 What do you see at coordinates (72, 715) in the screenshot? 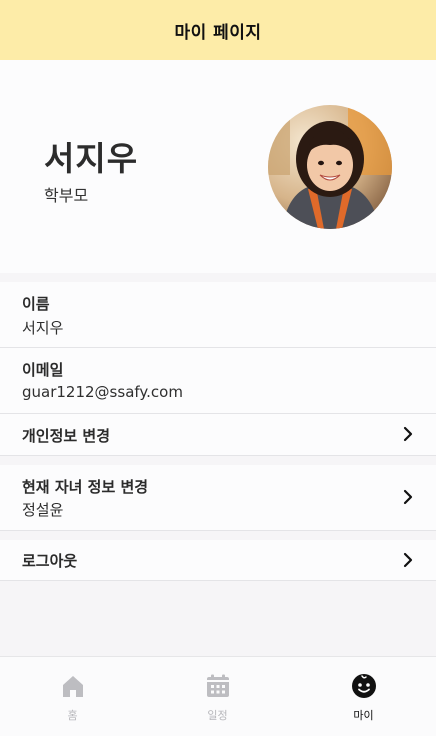
I see `tab-home-label: 홈` at bounding box center [72, 715].